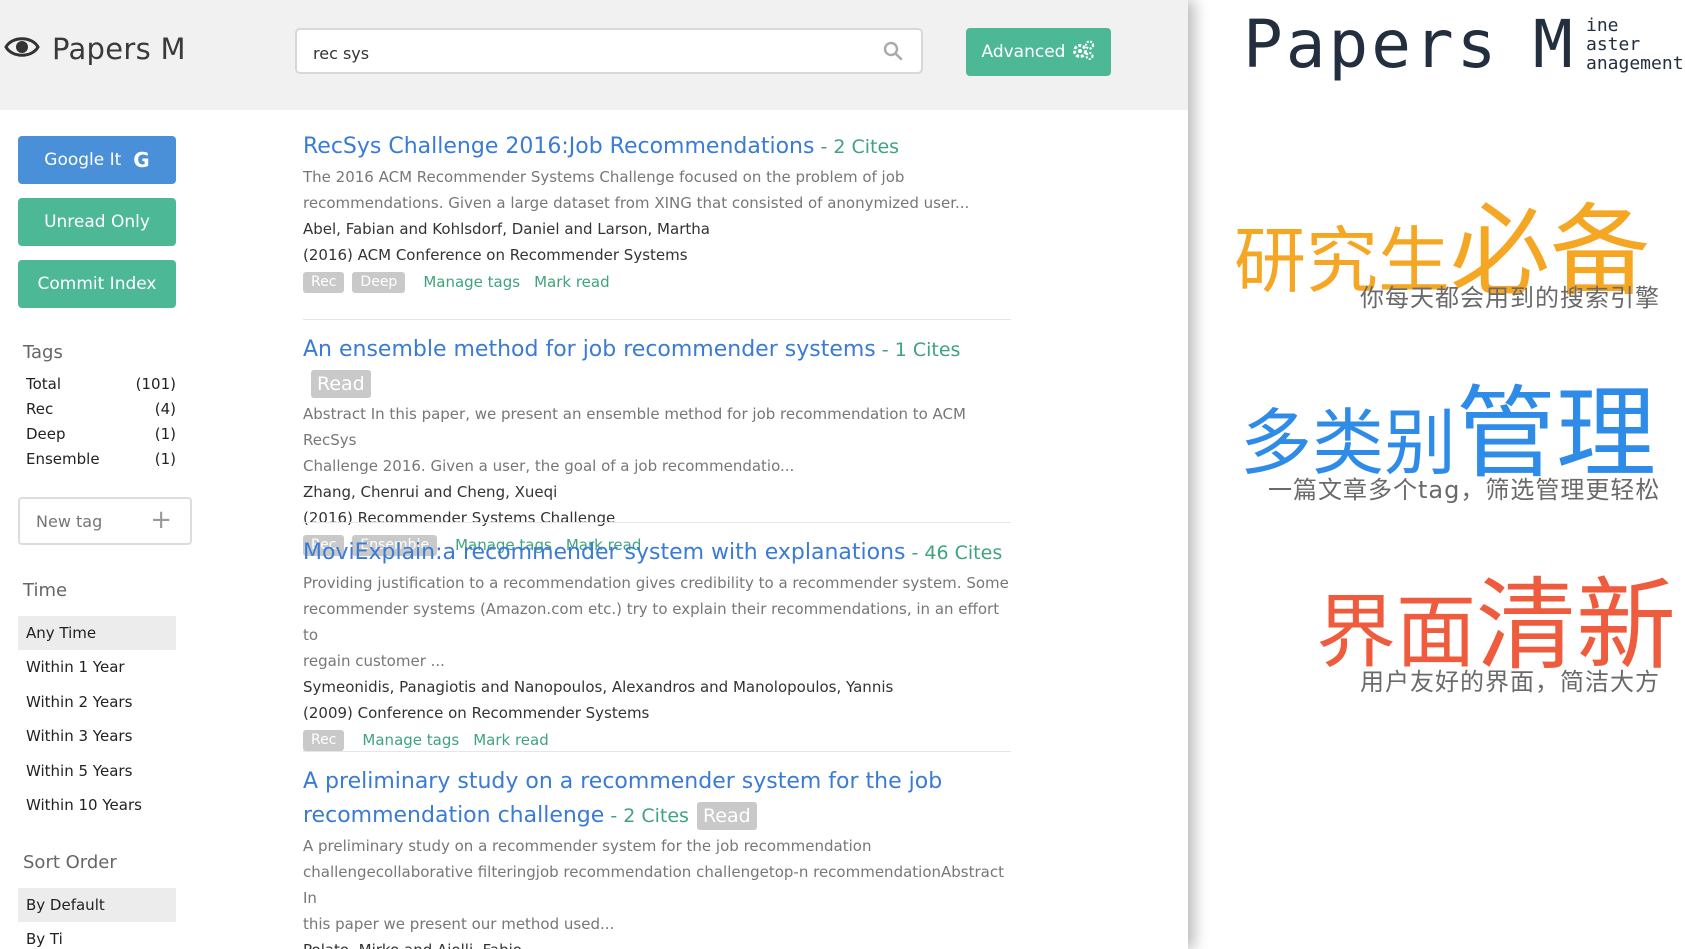  Describe the element at coordinates (40, 409) in the screenshot. I see `tag-name: Rec` at that location.